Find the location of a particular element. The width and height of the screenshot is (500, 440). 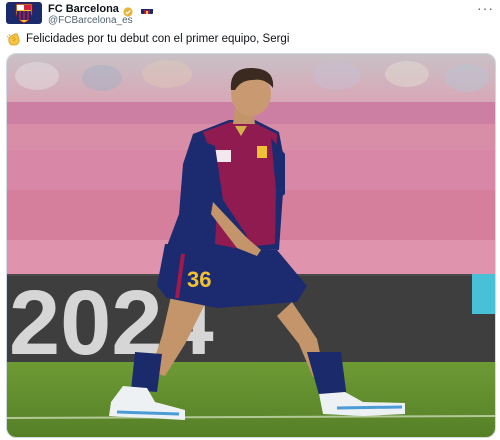

gold-verified-badge-icon is located at coordinates (128, 10).